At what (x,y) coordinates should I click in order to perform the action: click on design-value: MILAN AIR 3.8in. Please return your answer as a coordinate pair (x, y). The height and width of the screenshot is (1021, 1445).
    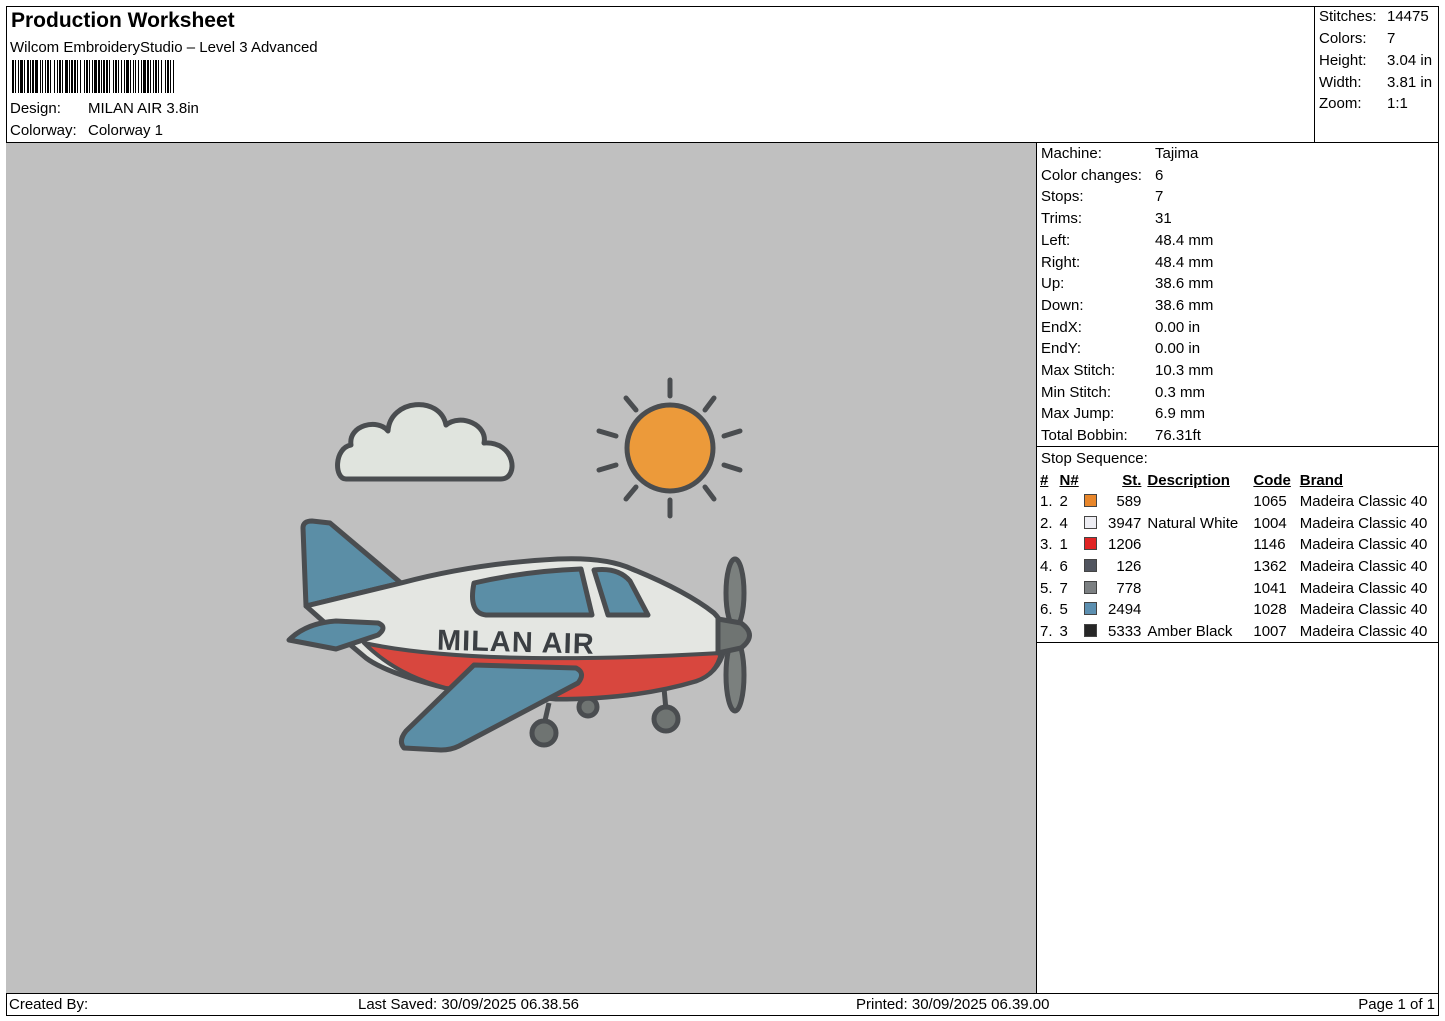
    Looking at the image, I should click on (143, 108).